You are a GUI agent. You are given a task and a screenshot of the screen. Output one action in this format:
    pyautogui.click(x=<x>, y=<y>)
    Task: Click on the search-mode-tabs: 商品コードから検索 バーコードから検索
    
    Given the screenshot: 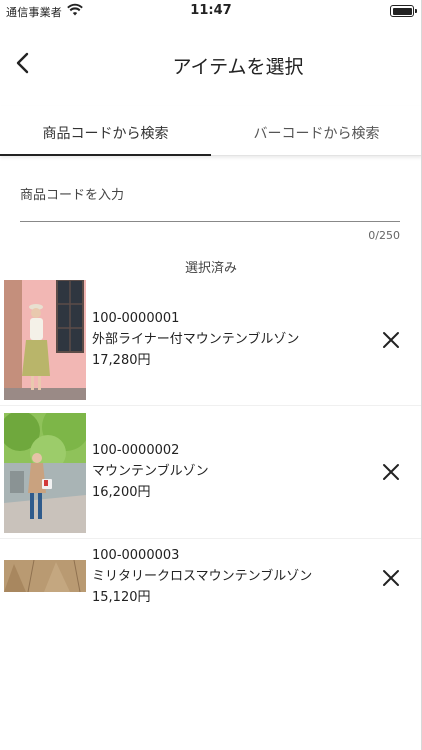 What is the action you would take?
    pyautogui.click(x=211, y=131)
    